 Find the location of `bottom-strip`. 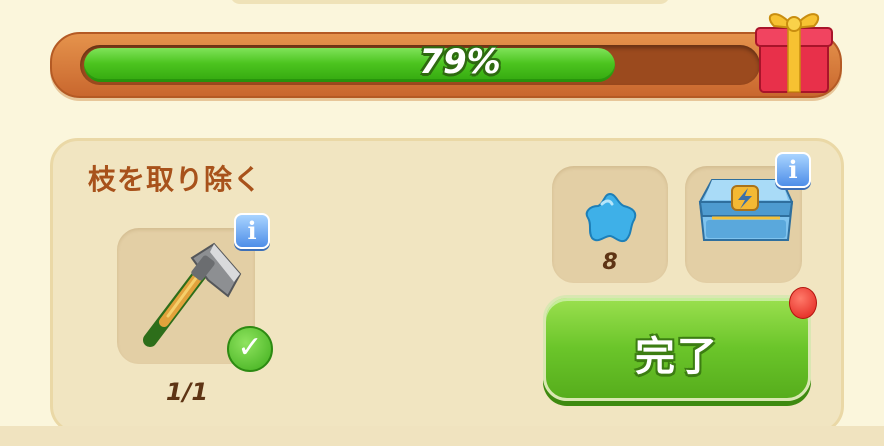

bottom-strip is located at coordinates (442, 436).